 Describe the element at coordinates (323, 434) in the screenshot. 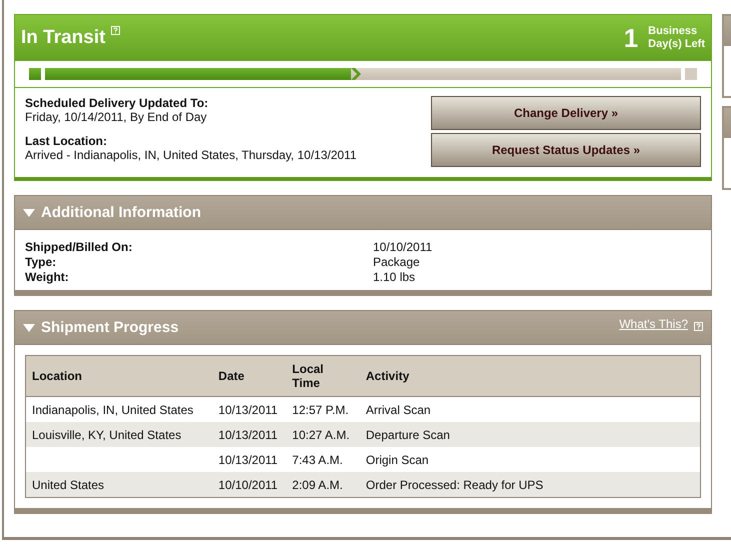

I see `table-cell: 10:27 A.M.` at that location.